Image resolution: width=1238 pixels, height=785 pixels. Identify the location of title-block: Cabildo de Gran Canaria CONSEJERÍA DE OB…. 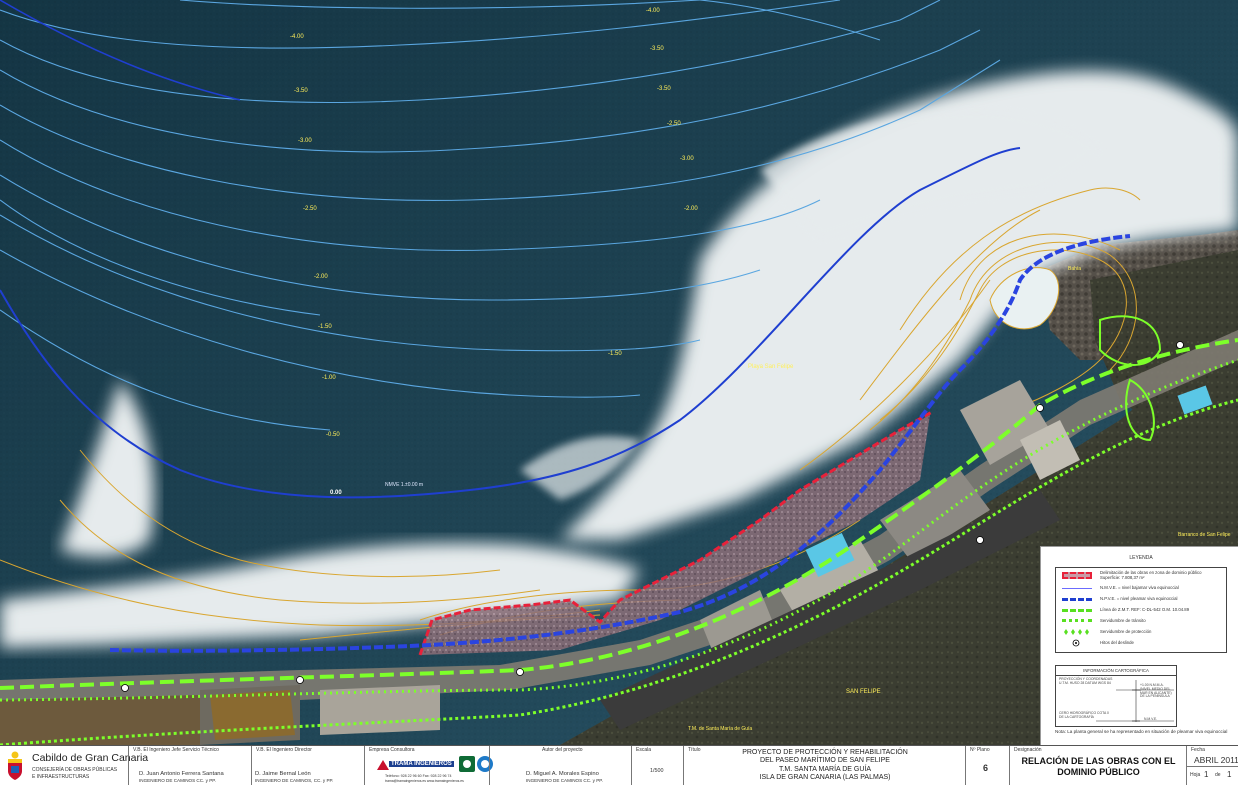
(619, 765).